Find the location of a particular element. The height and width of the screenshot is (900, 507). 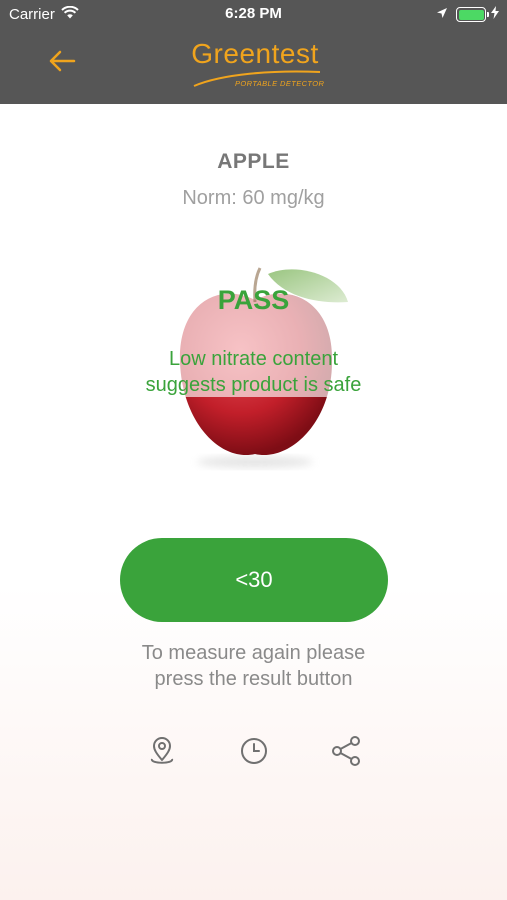

share-button is located at coordinates (346, 753).